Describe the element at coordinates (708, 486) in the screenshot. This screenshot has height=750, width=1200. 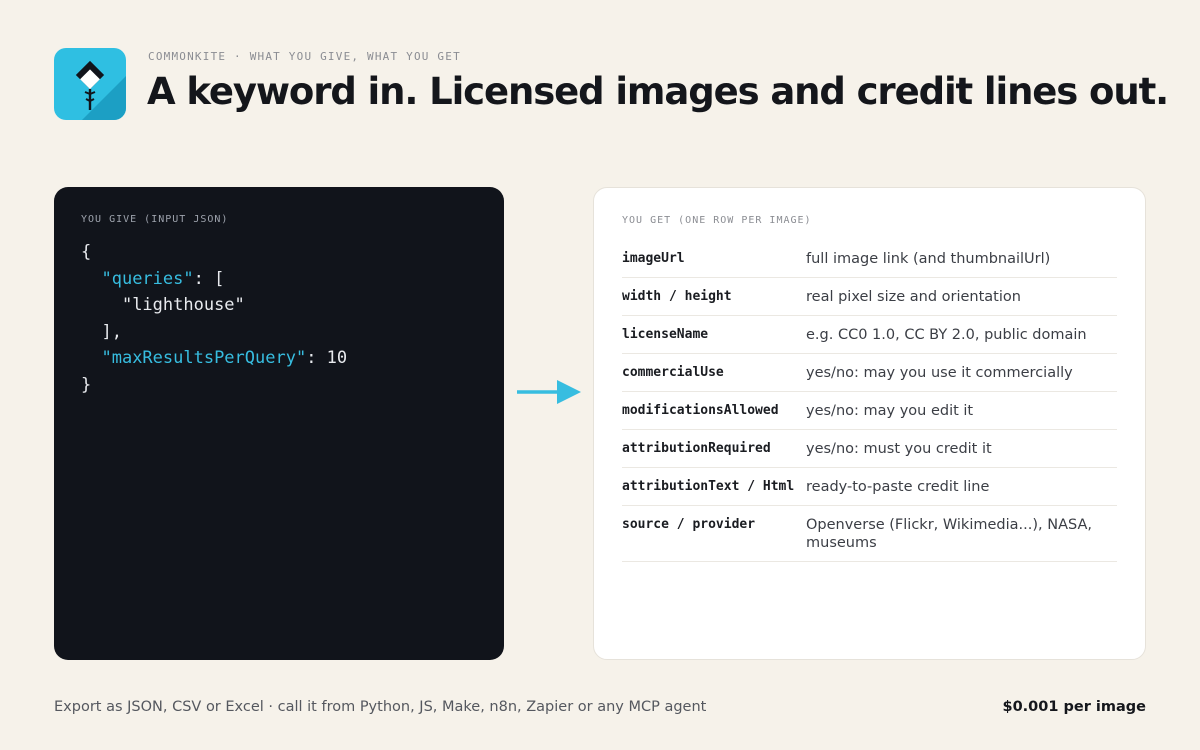
I see `field-name: attributionText / Html` at that location.